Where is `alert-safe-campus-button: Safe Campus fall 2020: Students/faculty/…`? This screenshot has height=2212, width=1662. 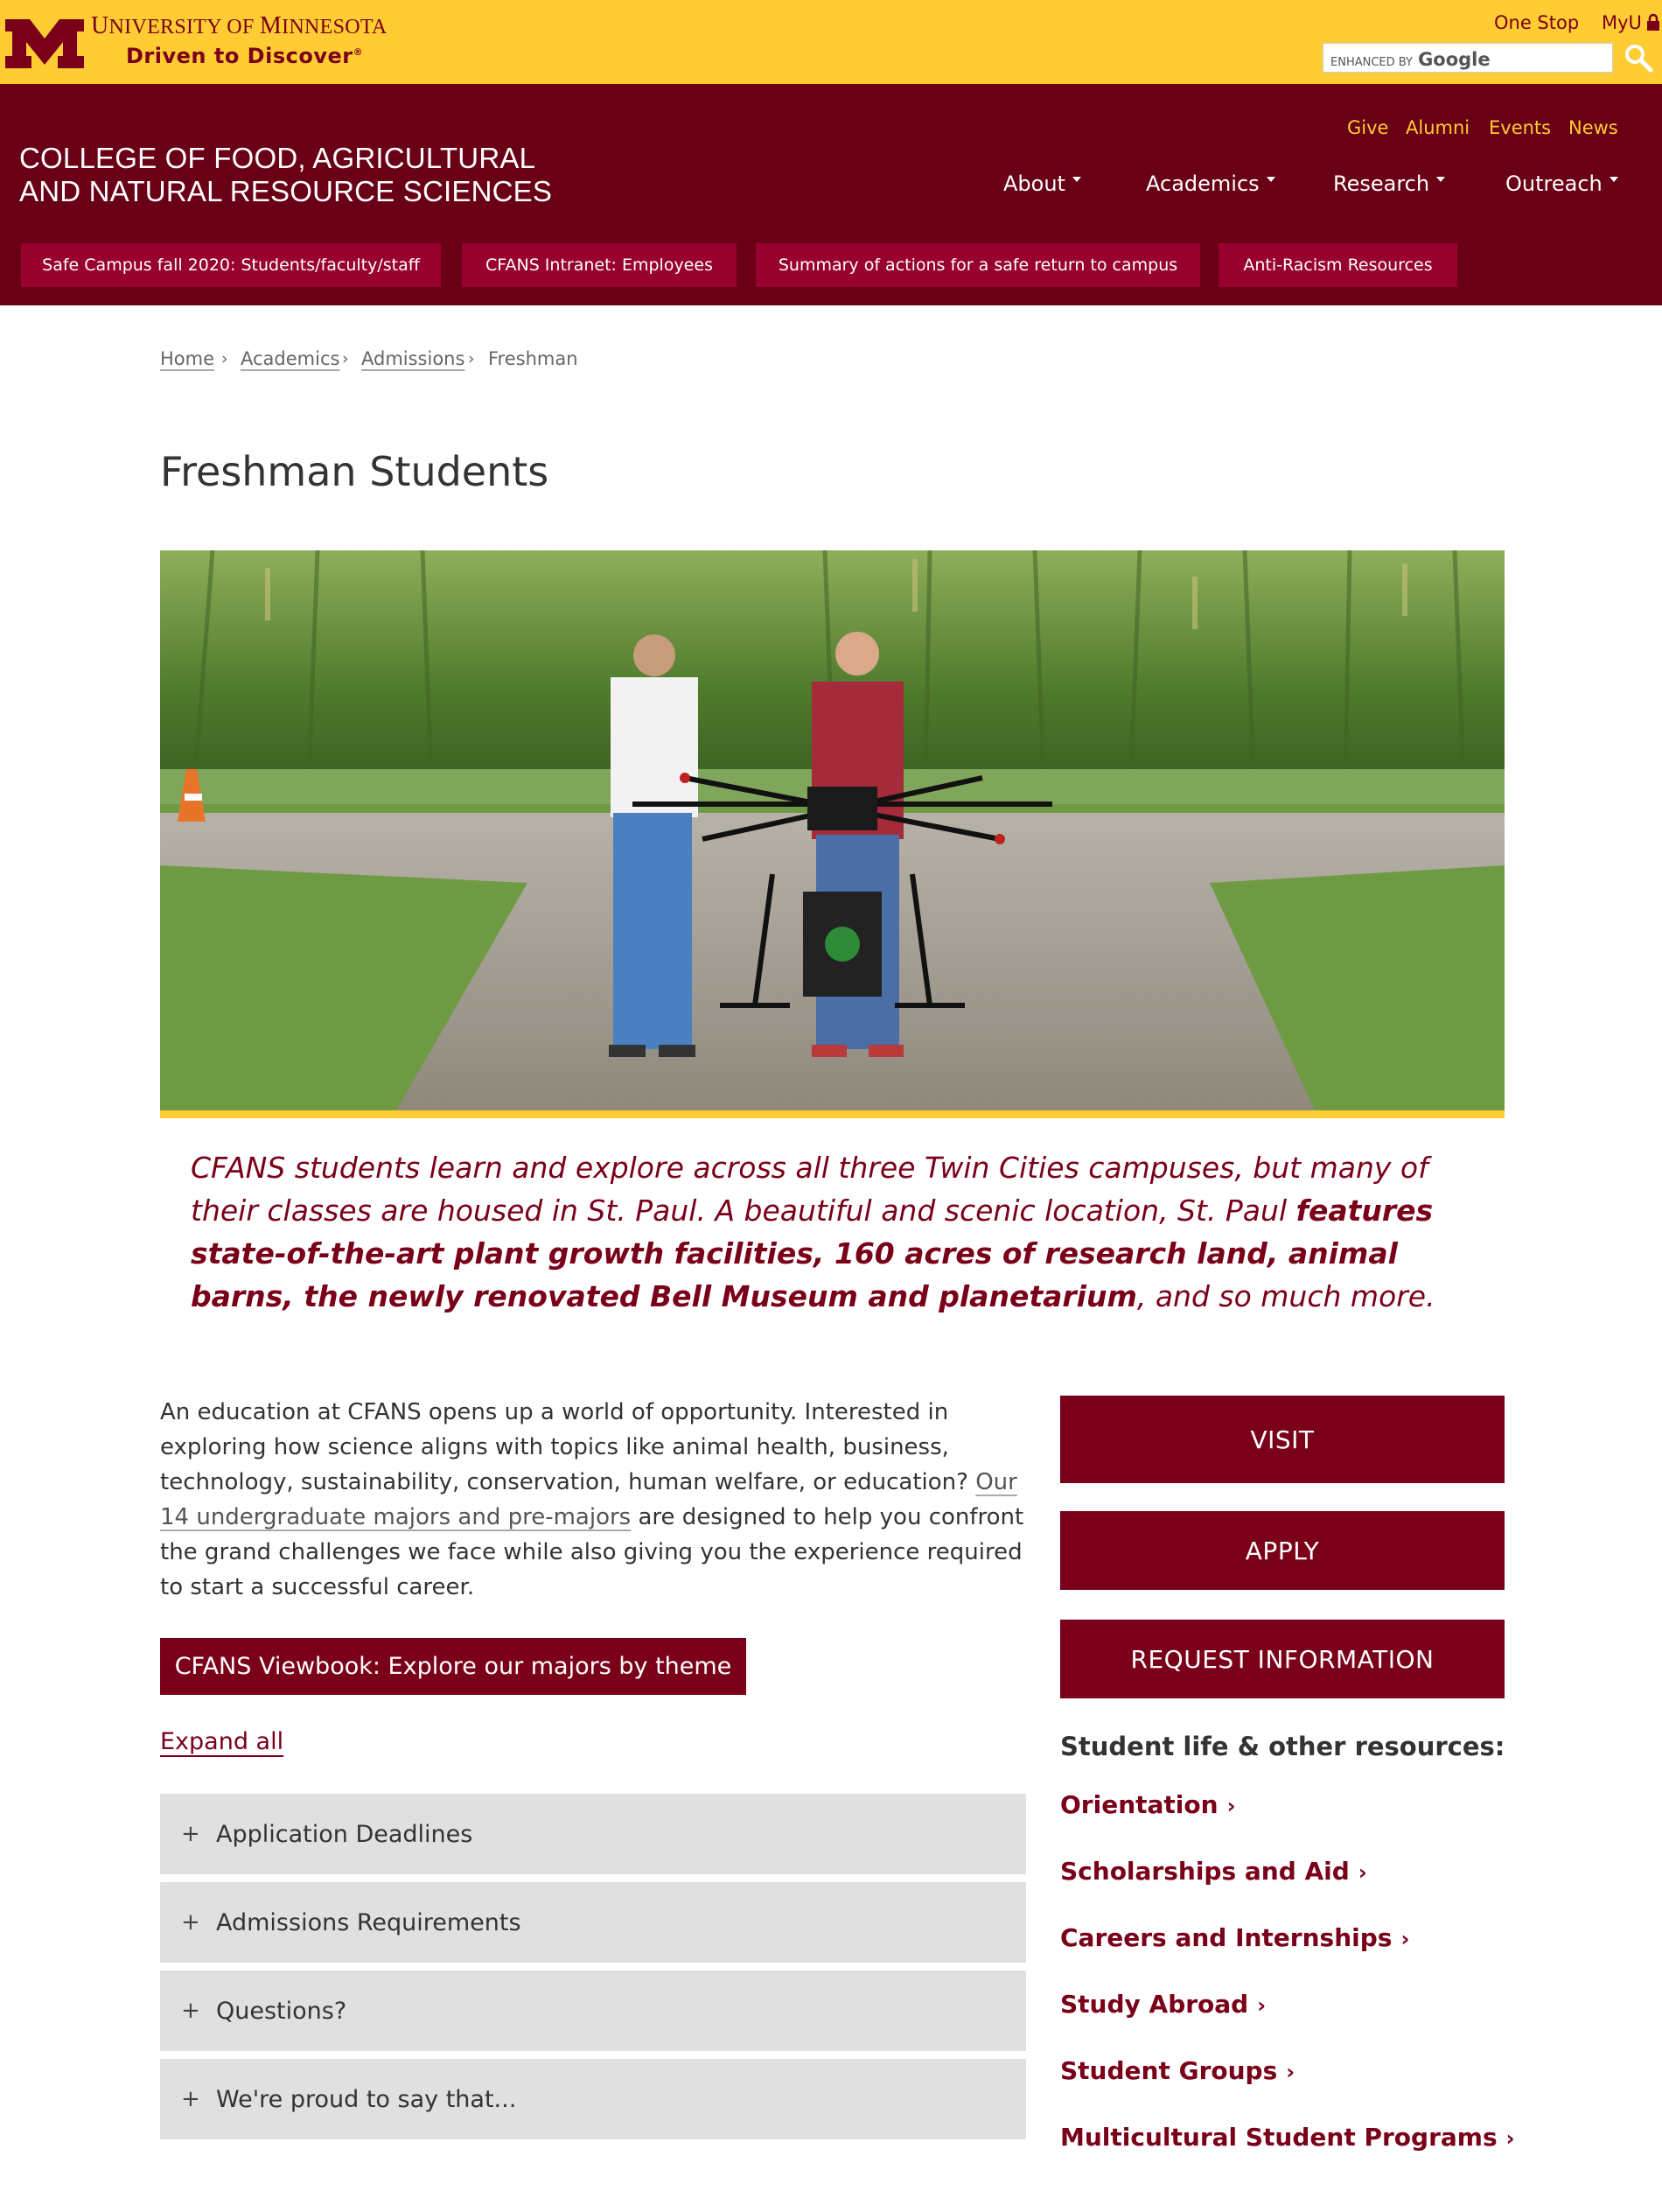
alert-safe-campus-button: Safe Campus fall 2020: Students/faculty/… is located at coordinates (231, 265).